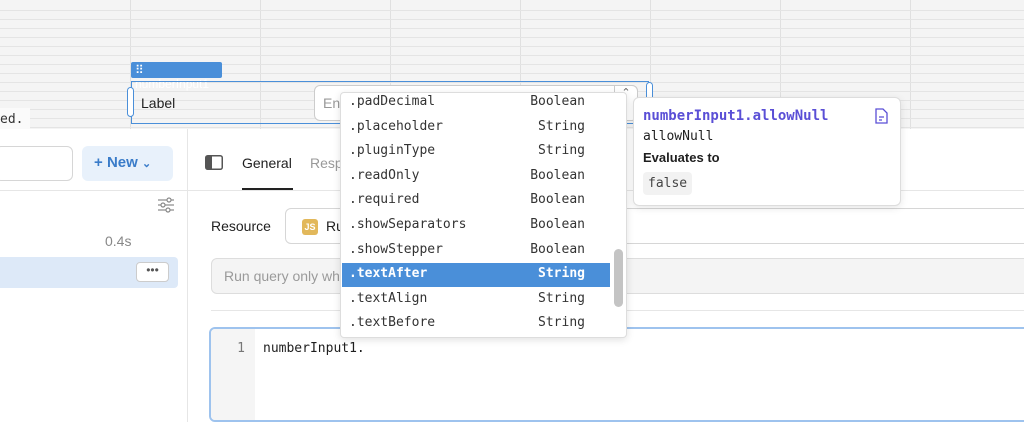 Image resolution: width=1024 pixels, height=422 pixels. I want to click on line-number: 1, so click(233, 374).